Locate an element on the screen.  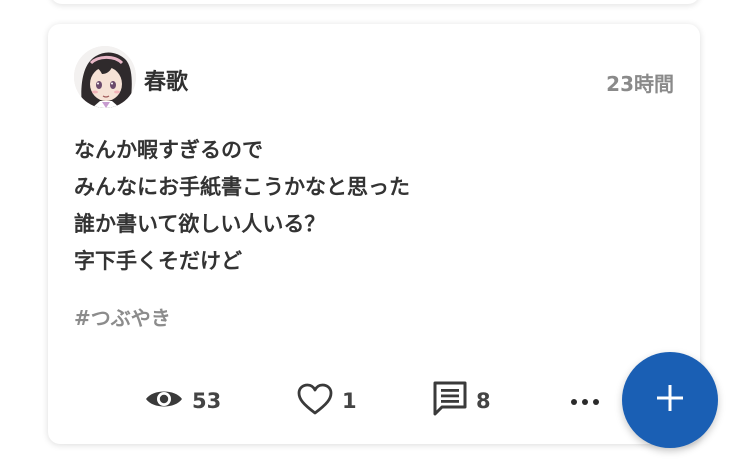
post-line: 誰か書いて欲しい人いる？ is located at coordinates (200, 224).